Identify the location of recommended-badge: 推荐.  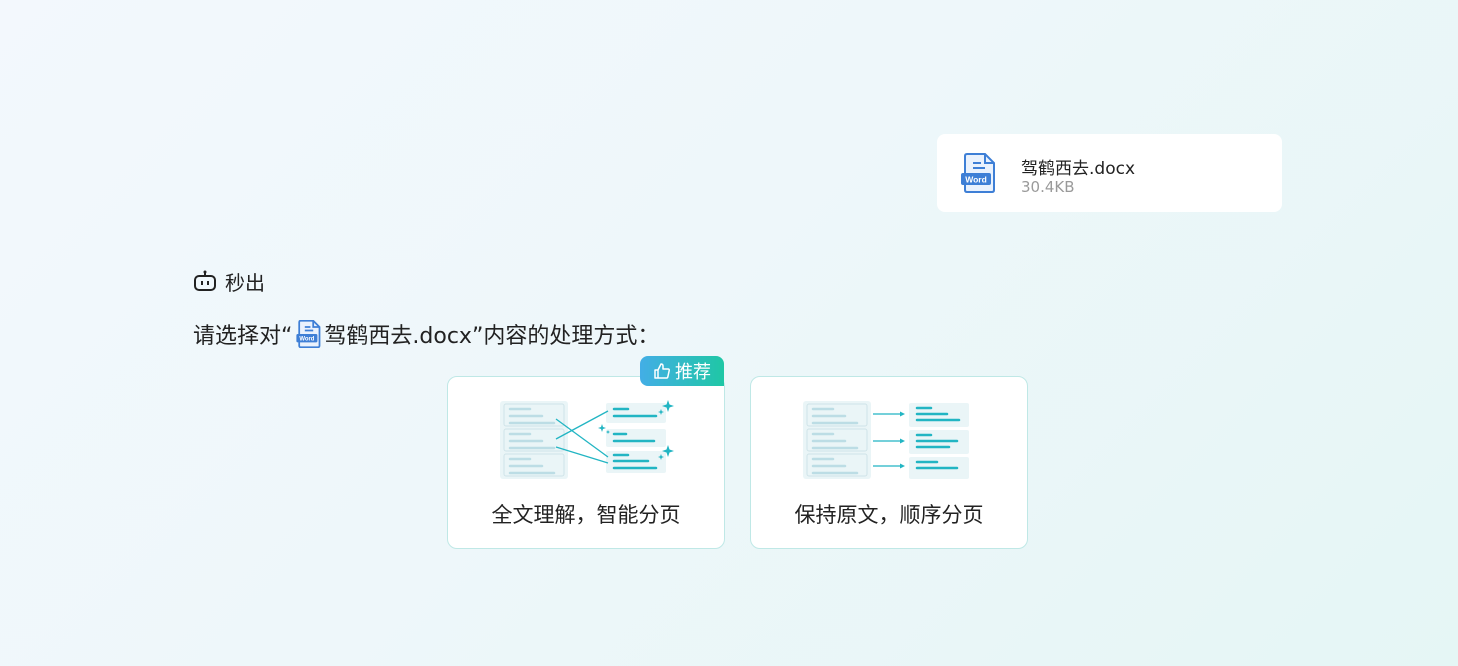
(682, 371).